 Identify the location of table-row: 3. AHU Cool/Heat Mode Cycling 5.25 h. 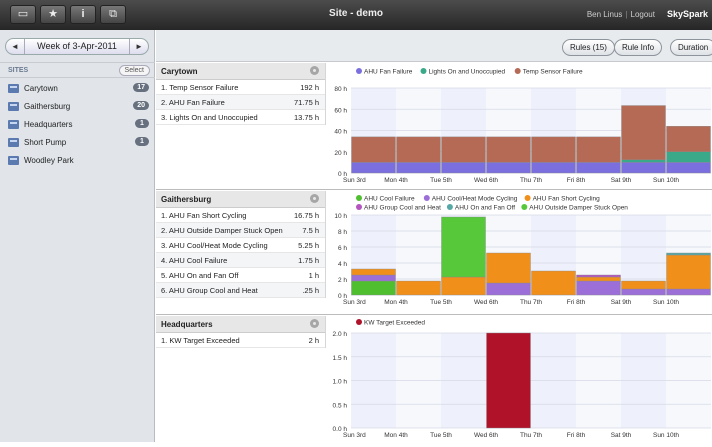
(240, 245).